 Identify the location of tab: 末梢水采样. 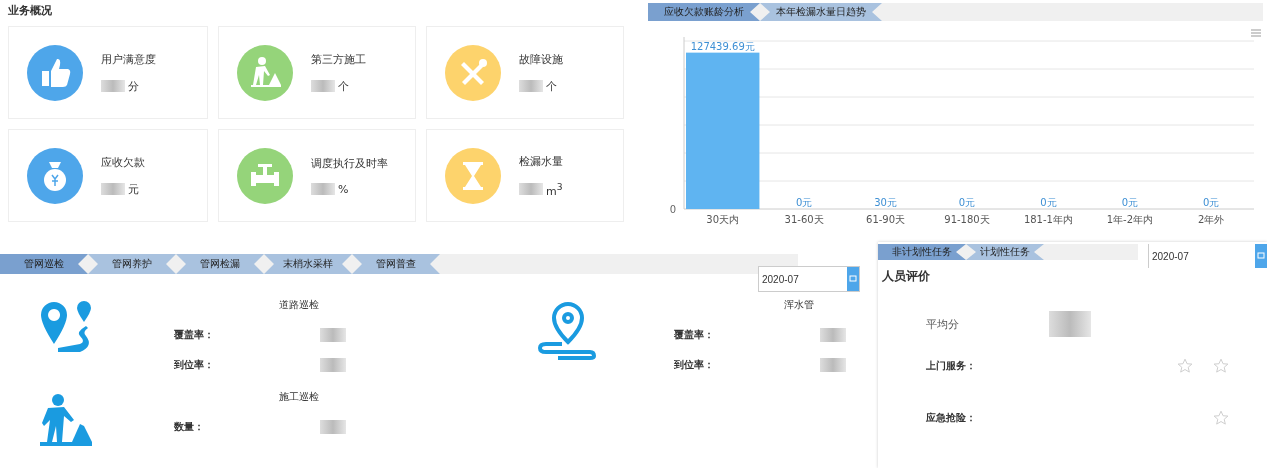
(308, 264).